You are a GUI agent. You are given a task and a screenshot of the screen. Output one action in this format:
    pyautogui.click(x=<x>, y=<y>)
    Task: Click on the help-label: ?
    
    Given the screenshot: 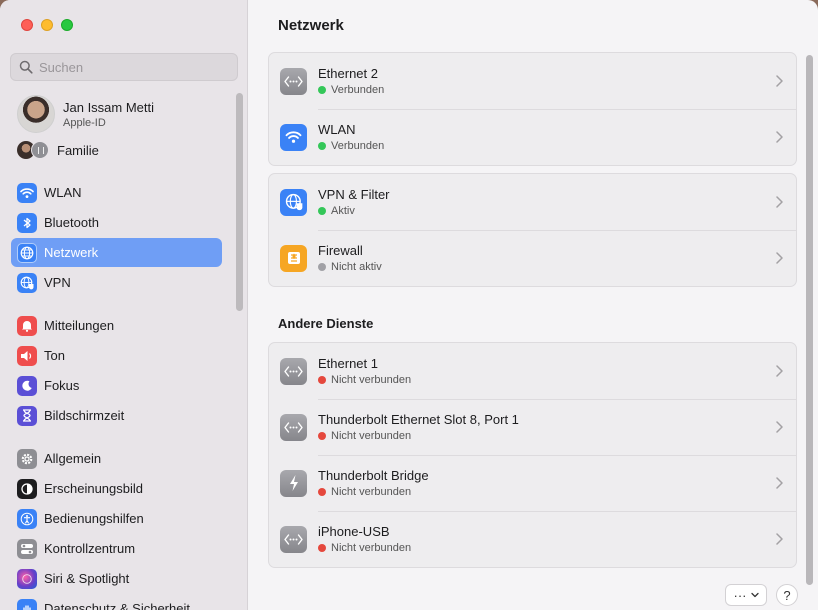 What is the action you would take?
    pyautogui.click(x=787, y=595)
    